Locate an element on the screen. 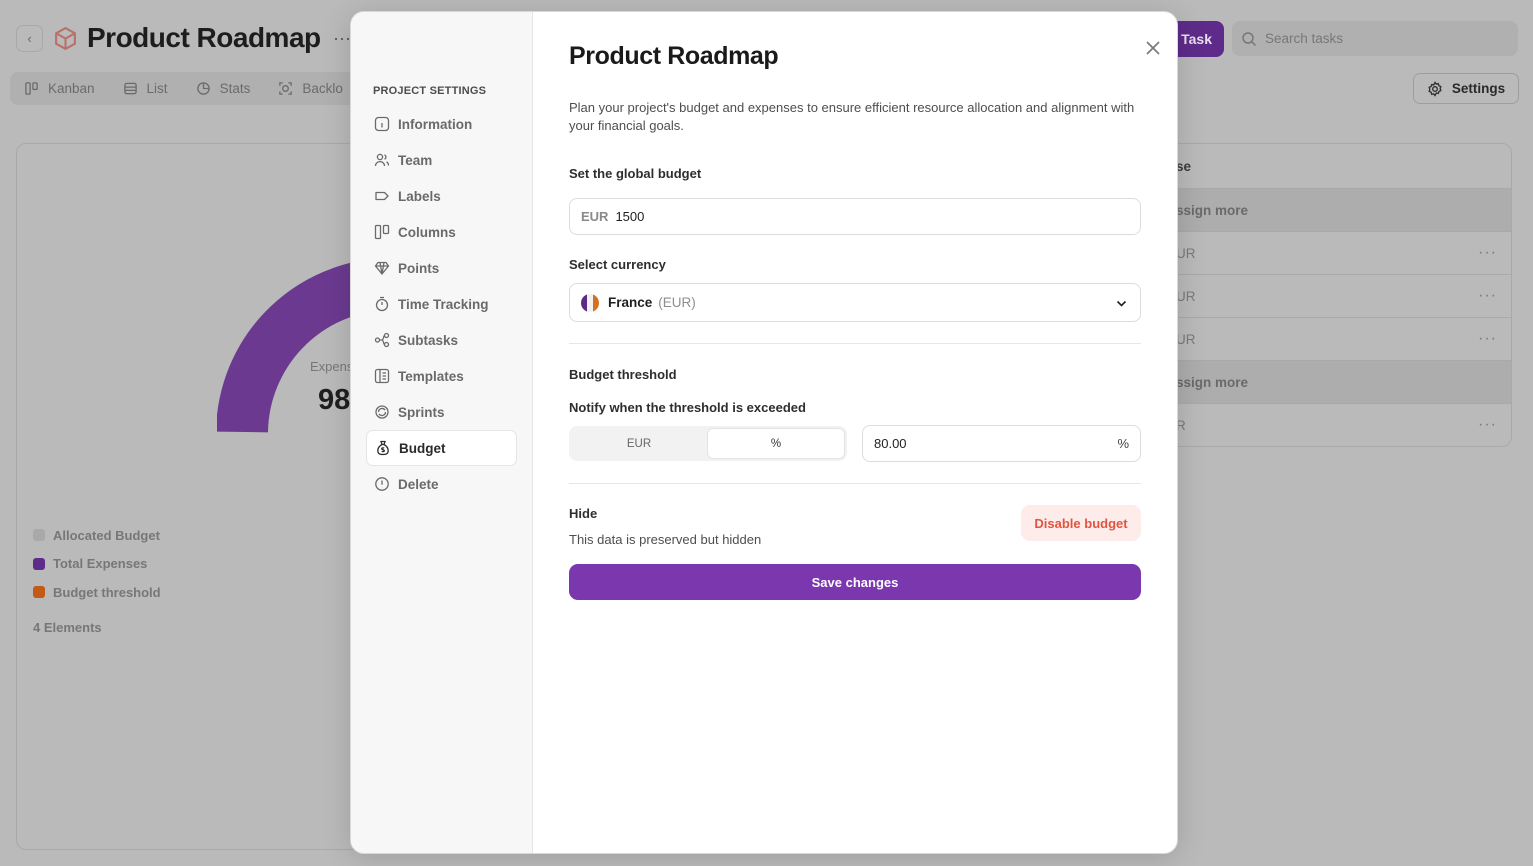 This screenshot has height=866, width=1533. global-budget-label: Set the global budget is located at coordinates (635, 173).